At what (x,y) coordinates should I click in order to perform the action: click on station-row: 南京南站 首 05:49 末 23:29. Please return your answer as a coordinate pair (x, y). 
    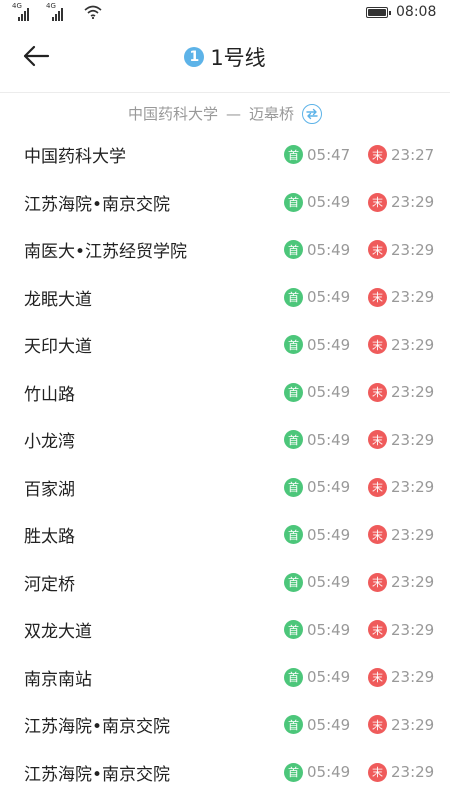
    Looking at the image, I should click on (225, 678).